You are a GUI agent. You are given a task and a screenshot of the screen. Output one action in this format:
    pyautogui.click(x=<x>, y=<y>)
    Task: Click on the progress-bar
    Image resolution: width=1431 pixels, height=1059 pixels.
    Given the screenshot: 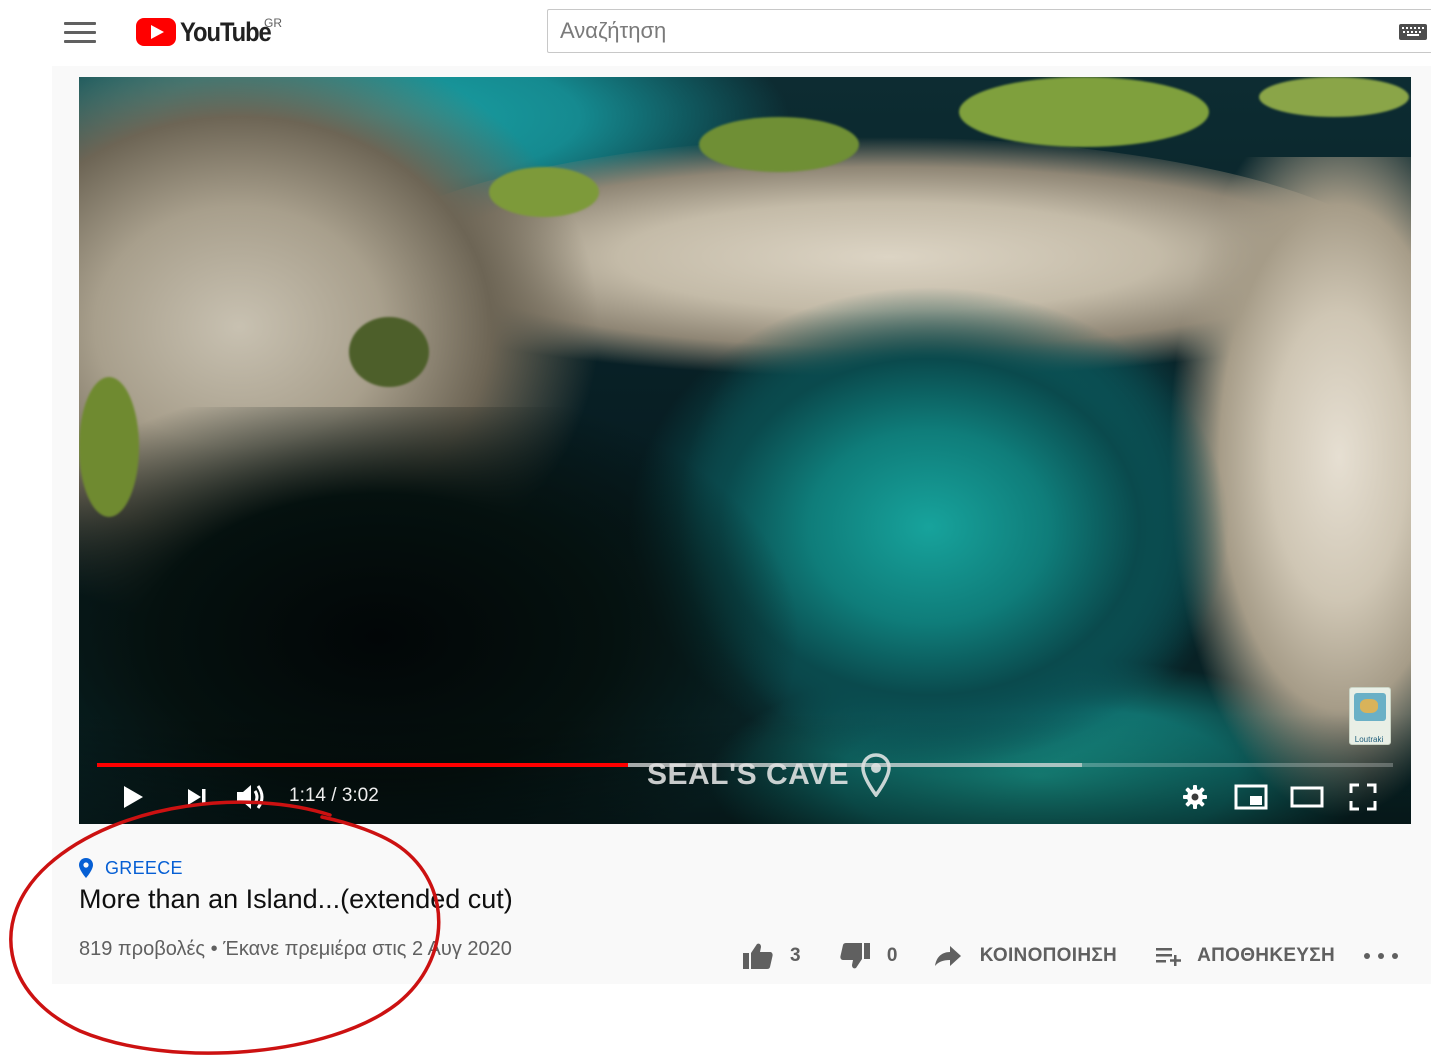 What is the action you would take?
    pyautogui.click(x=745, y=765)
    